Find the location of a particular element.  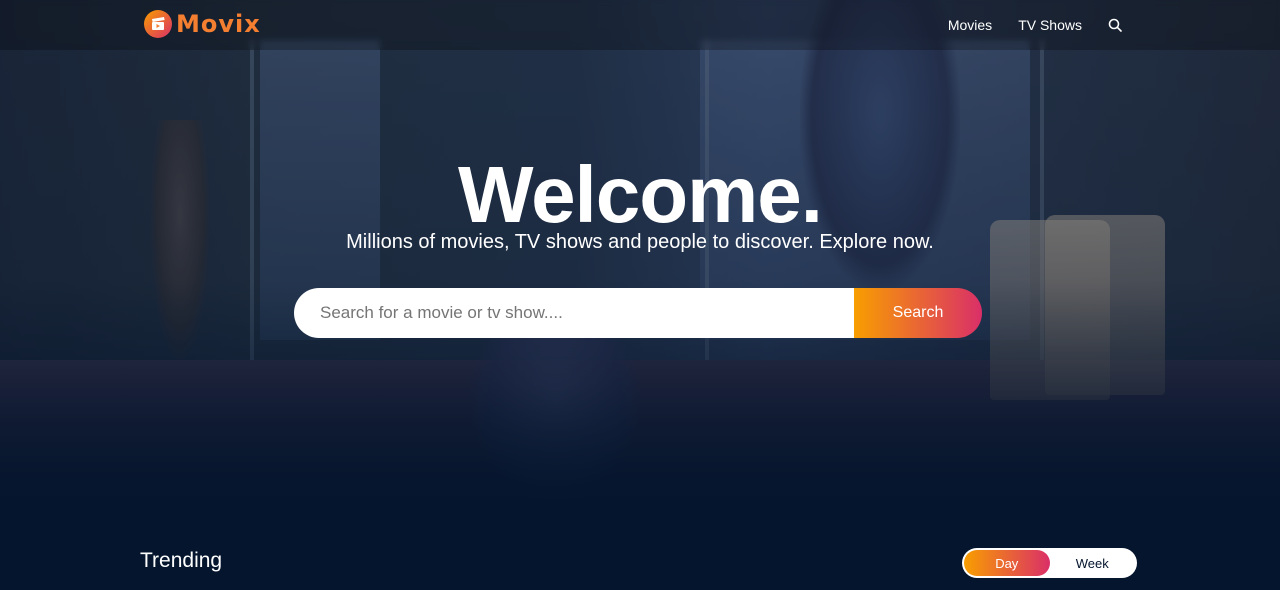

logo: Movix is located at coordinates (202, 24).